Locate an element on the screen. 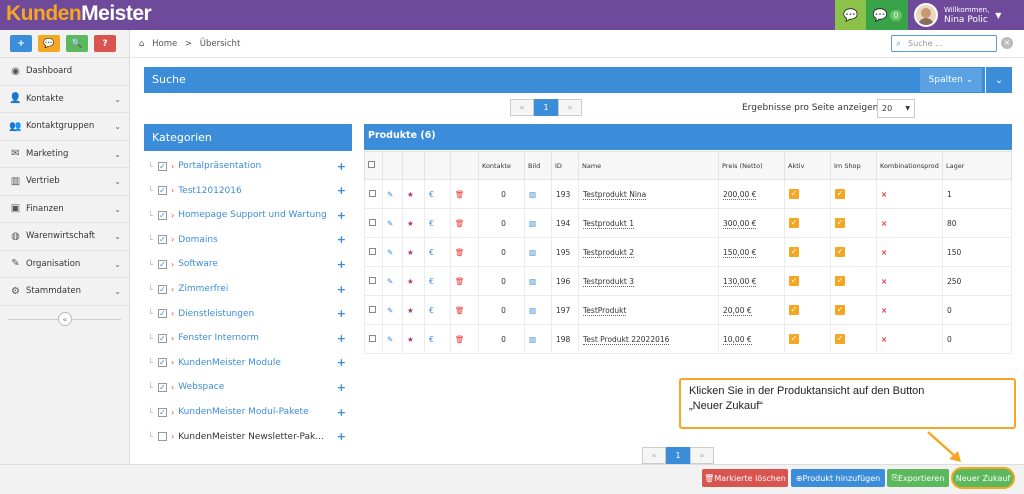  select-all-checkbox is located at coordinates (371, 164).